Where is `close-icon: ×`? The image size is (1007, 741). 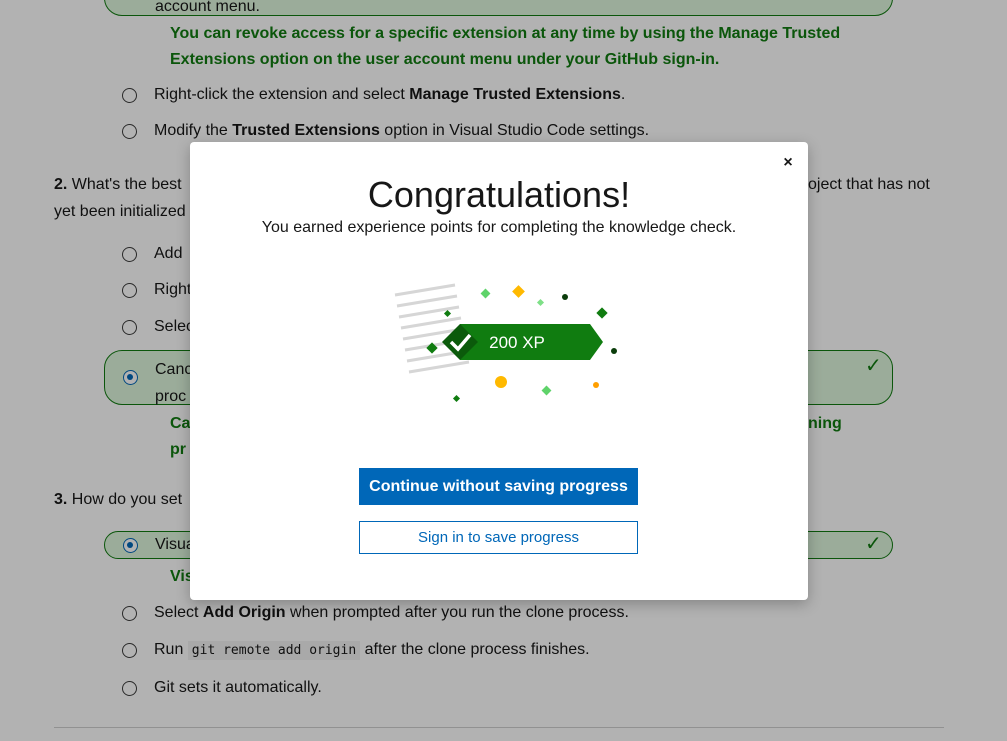
close-icon: × is located at coordinates (788, 163).